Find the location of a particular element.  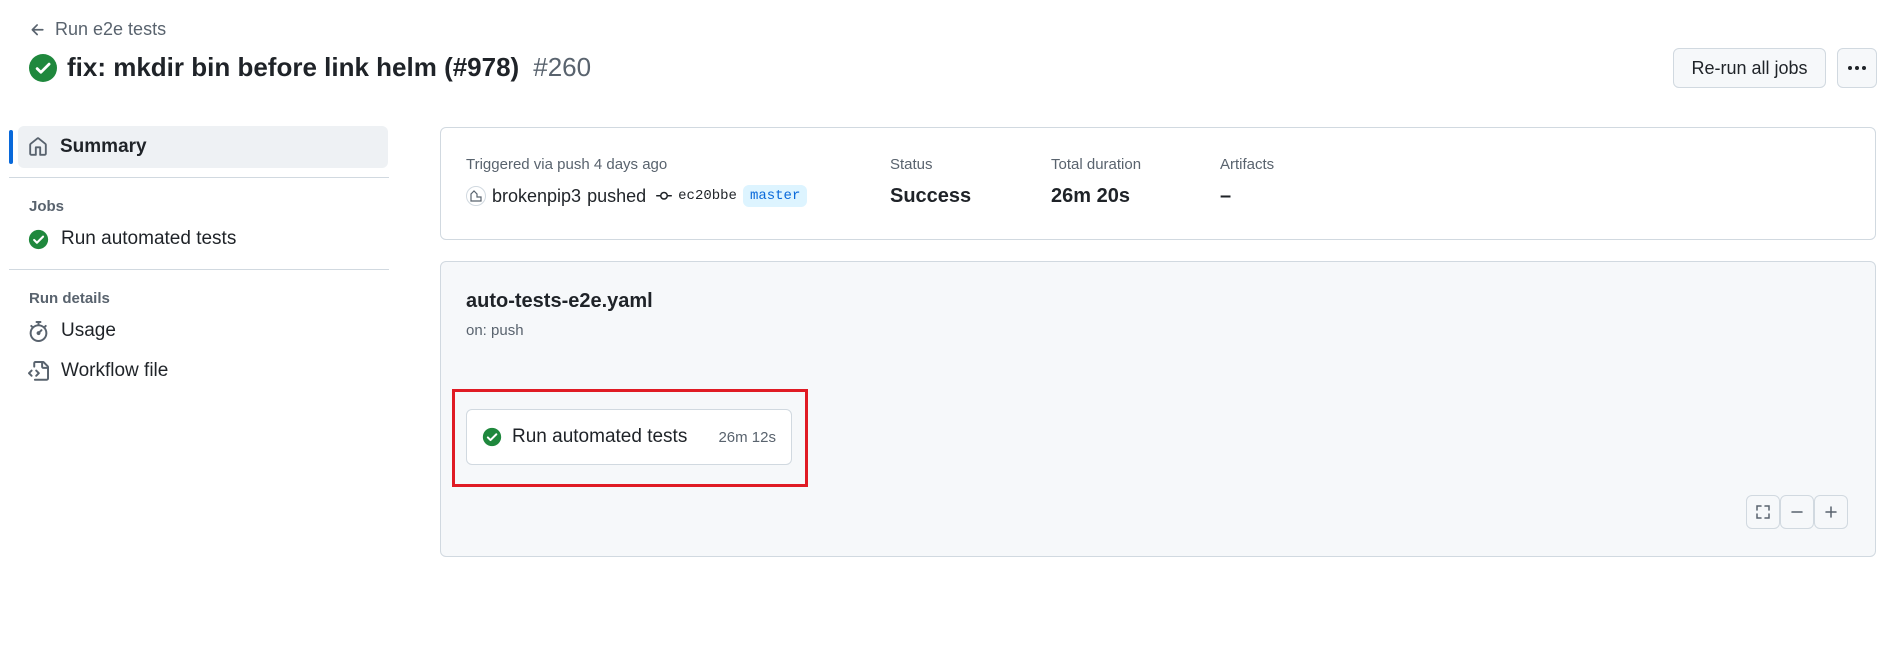

active-indicator is located at coordinates (11, 147).